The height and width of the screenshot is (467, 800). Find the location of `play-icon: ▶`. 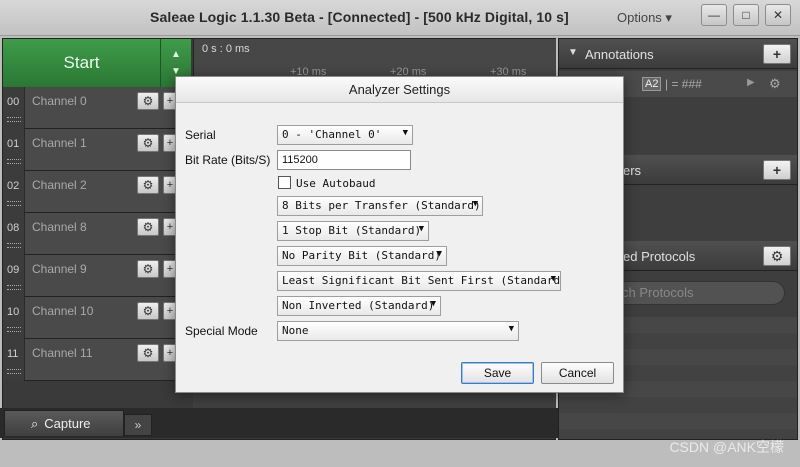

play-icon: ▶ is located at coordinates (751, 82).